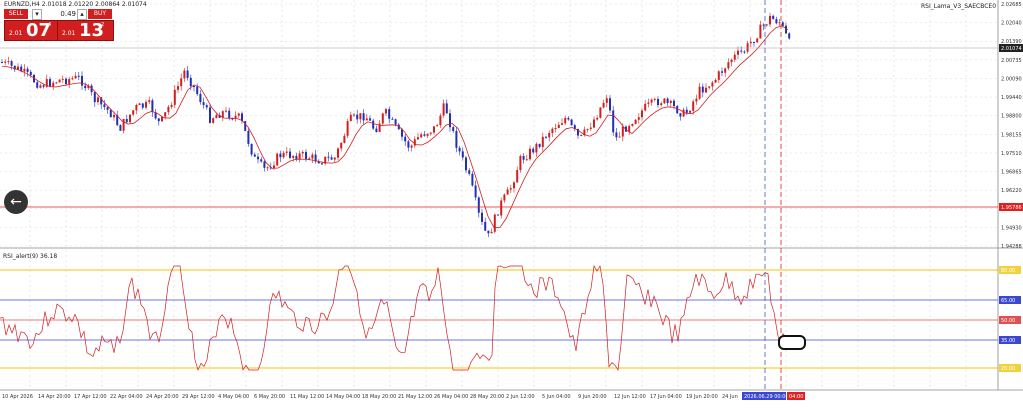  I want to click on time-tick-label: 29 Apr 12:00, so click(198, 397).